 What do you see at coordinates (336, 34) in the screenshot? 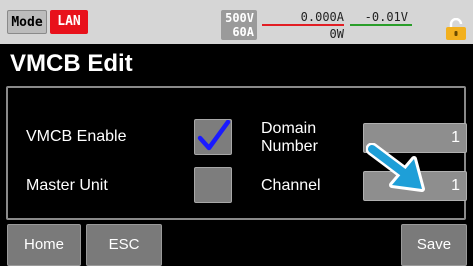
I see `power-reading: 0W` at bounding box center [336, 34].